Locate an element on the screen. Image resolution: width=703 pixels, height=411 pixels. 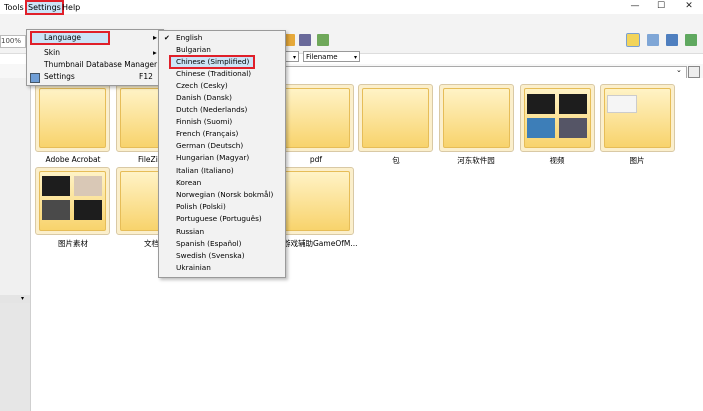
sort-select: Filename ▾ is located at coordinates (331, 56).